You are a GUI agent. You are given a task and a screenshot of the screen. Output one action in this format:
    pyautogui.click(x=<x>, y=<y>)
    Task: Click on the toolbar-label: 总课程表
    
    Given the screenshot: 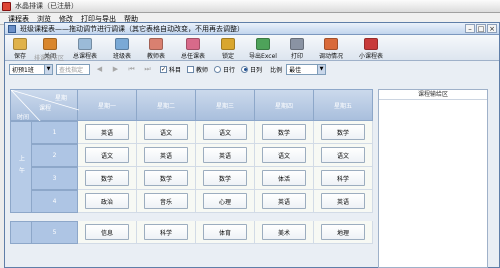 What is the action you would take?
    pyautogui.click(x=84, y=56)
    